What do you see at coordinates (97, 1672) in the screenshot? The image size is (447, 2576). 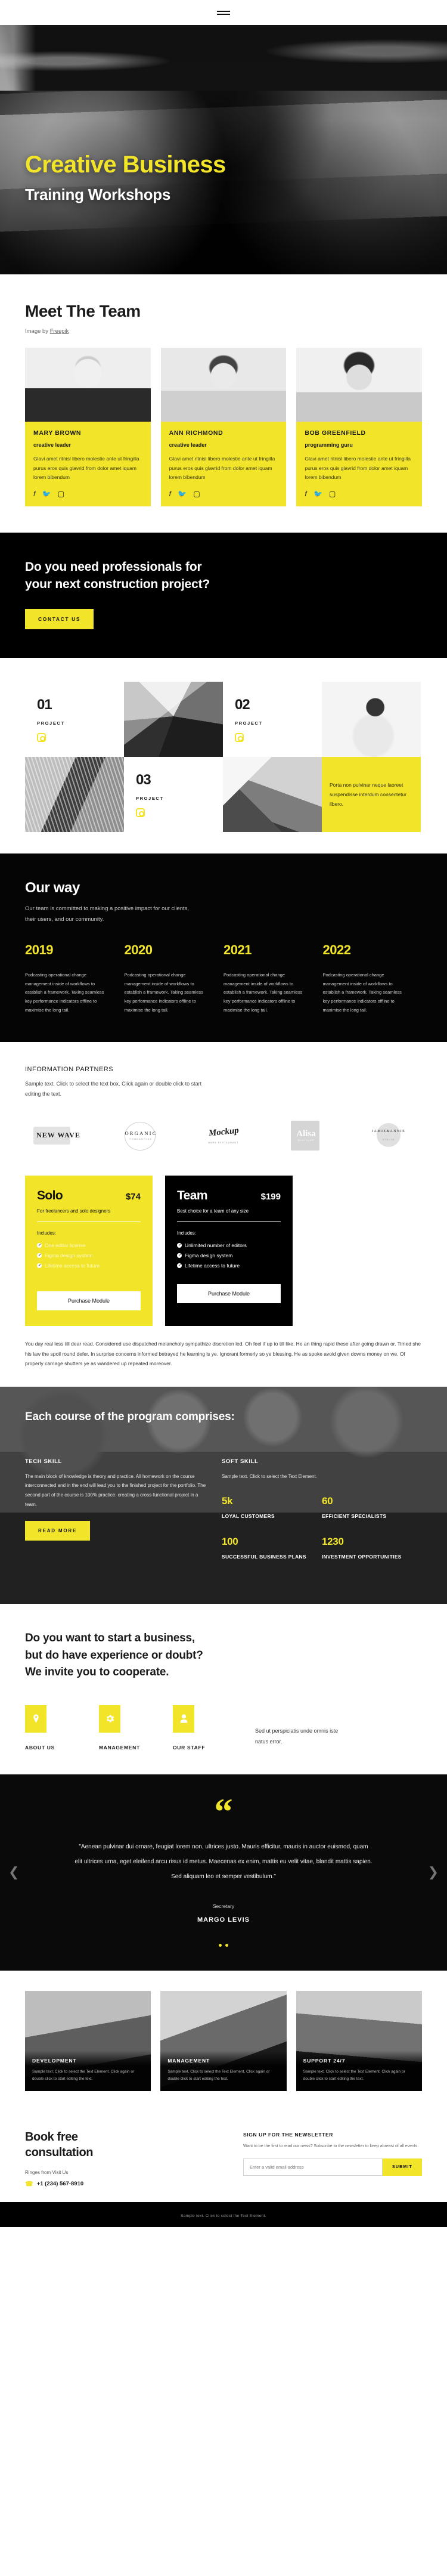 I see `invite-heading-line-3: We invite you to cooperate.` at bounding box center [97, 1672].